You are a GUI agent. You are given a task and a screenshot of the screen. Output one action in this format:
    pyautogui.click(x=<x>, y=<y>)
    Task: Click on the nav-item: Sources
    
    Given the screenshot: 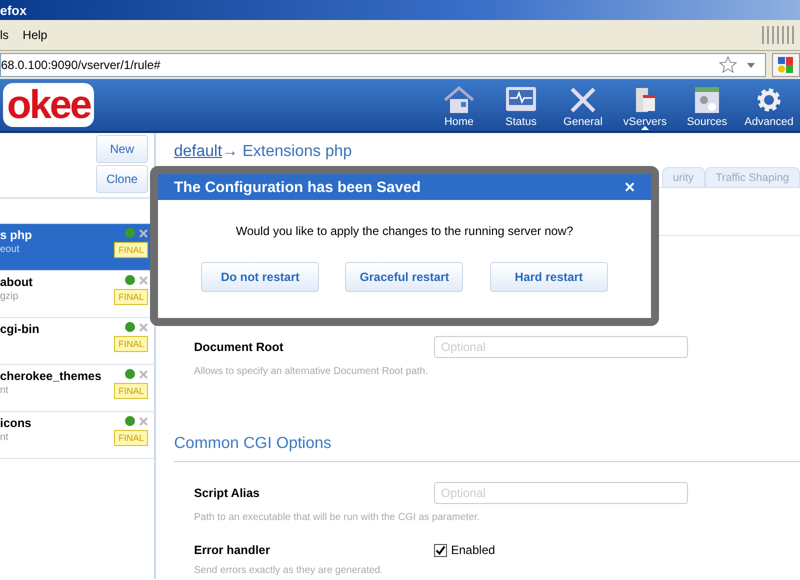 What is the action you would take?
    pyautogui.click(x=707, y=105)
    